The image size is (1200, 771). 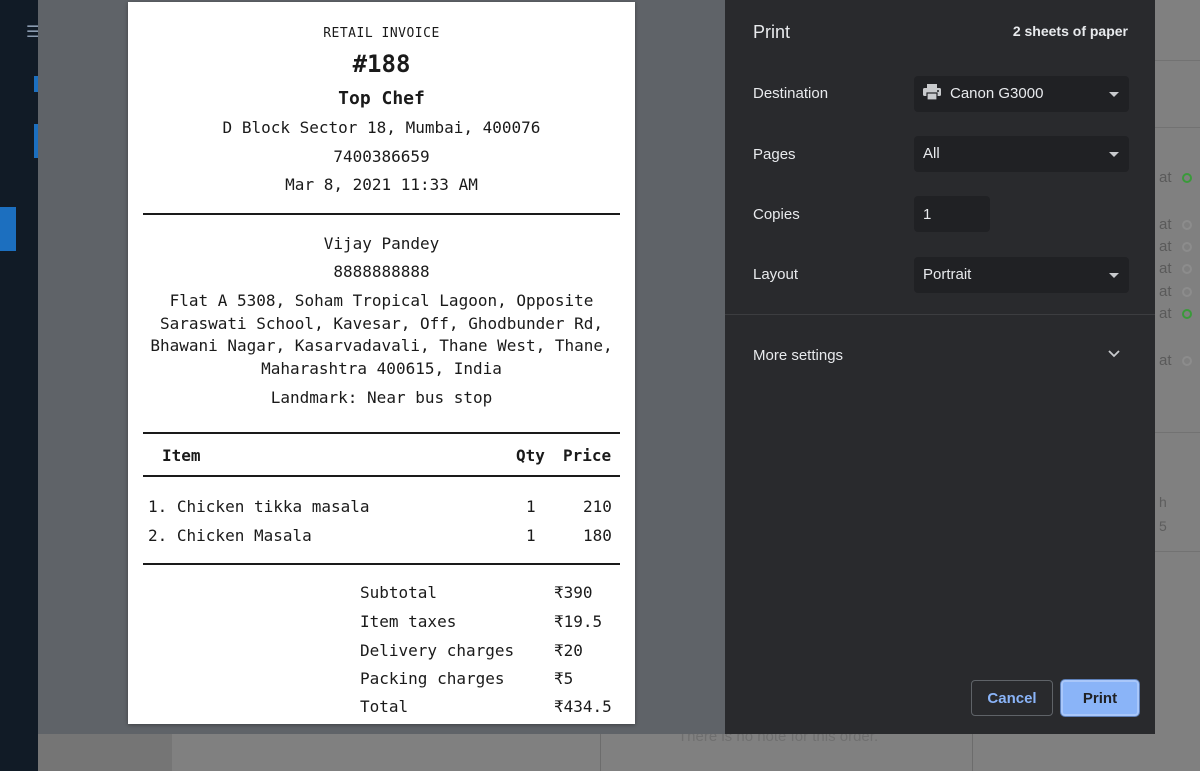 I want to click on bg-bottom-strip: There is no note for this order., so click(x=619, y=749).